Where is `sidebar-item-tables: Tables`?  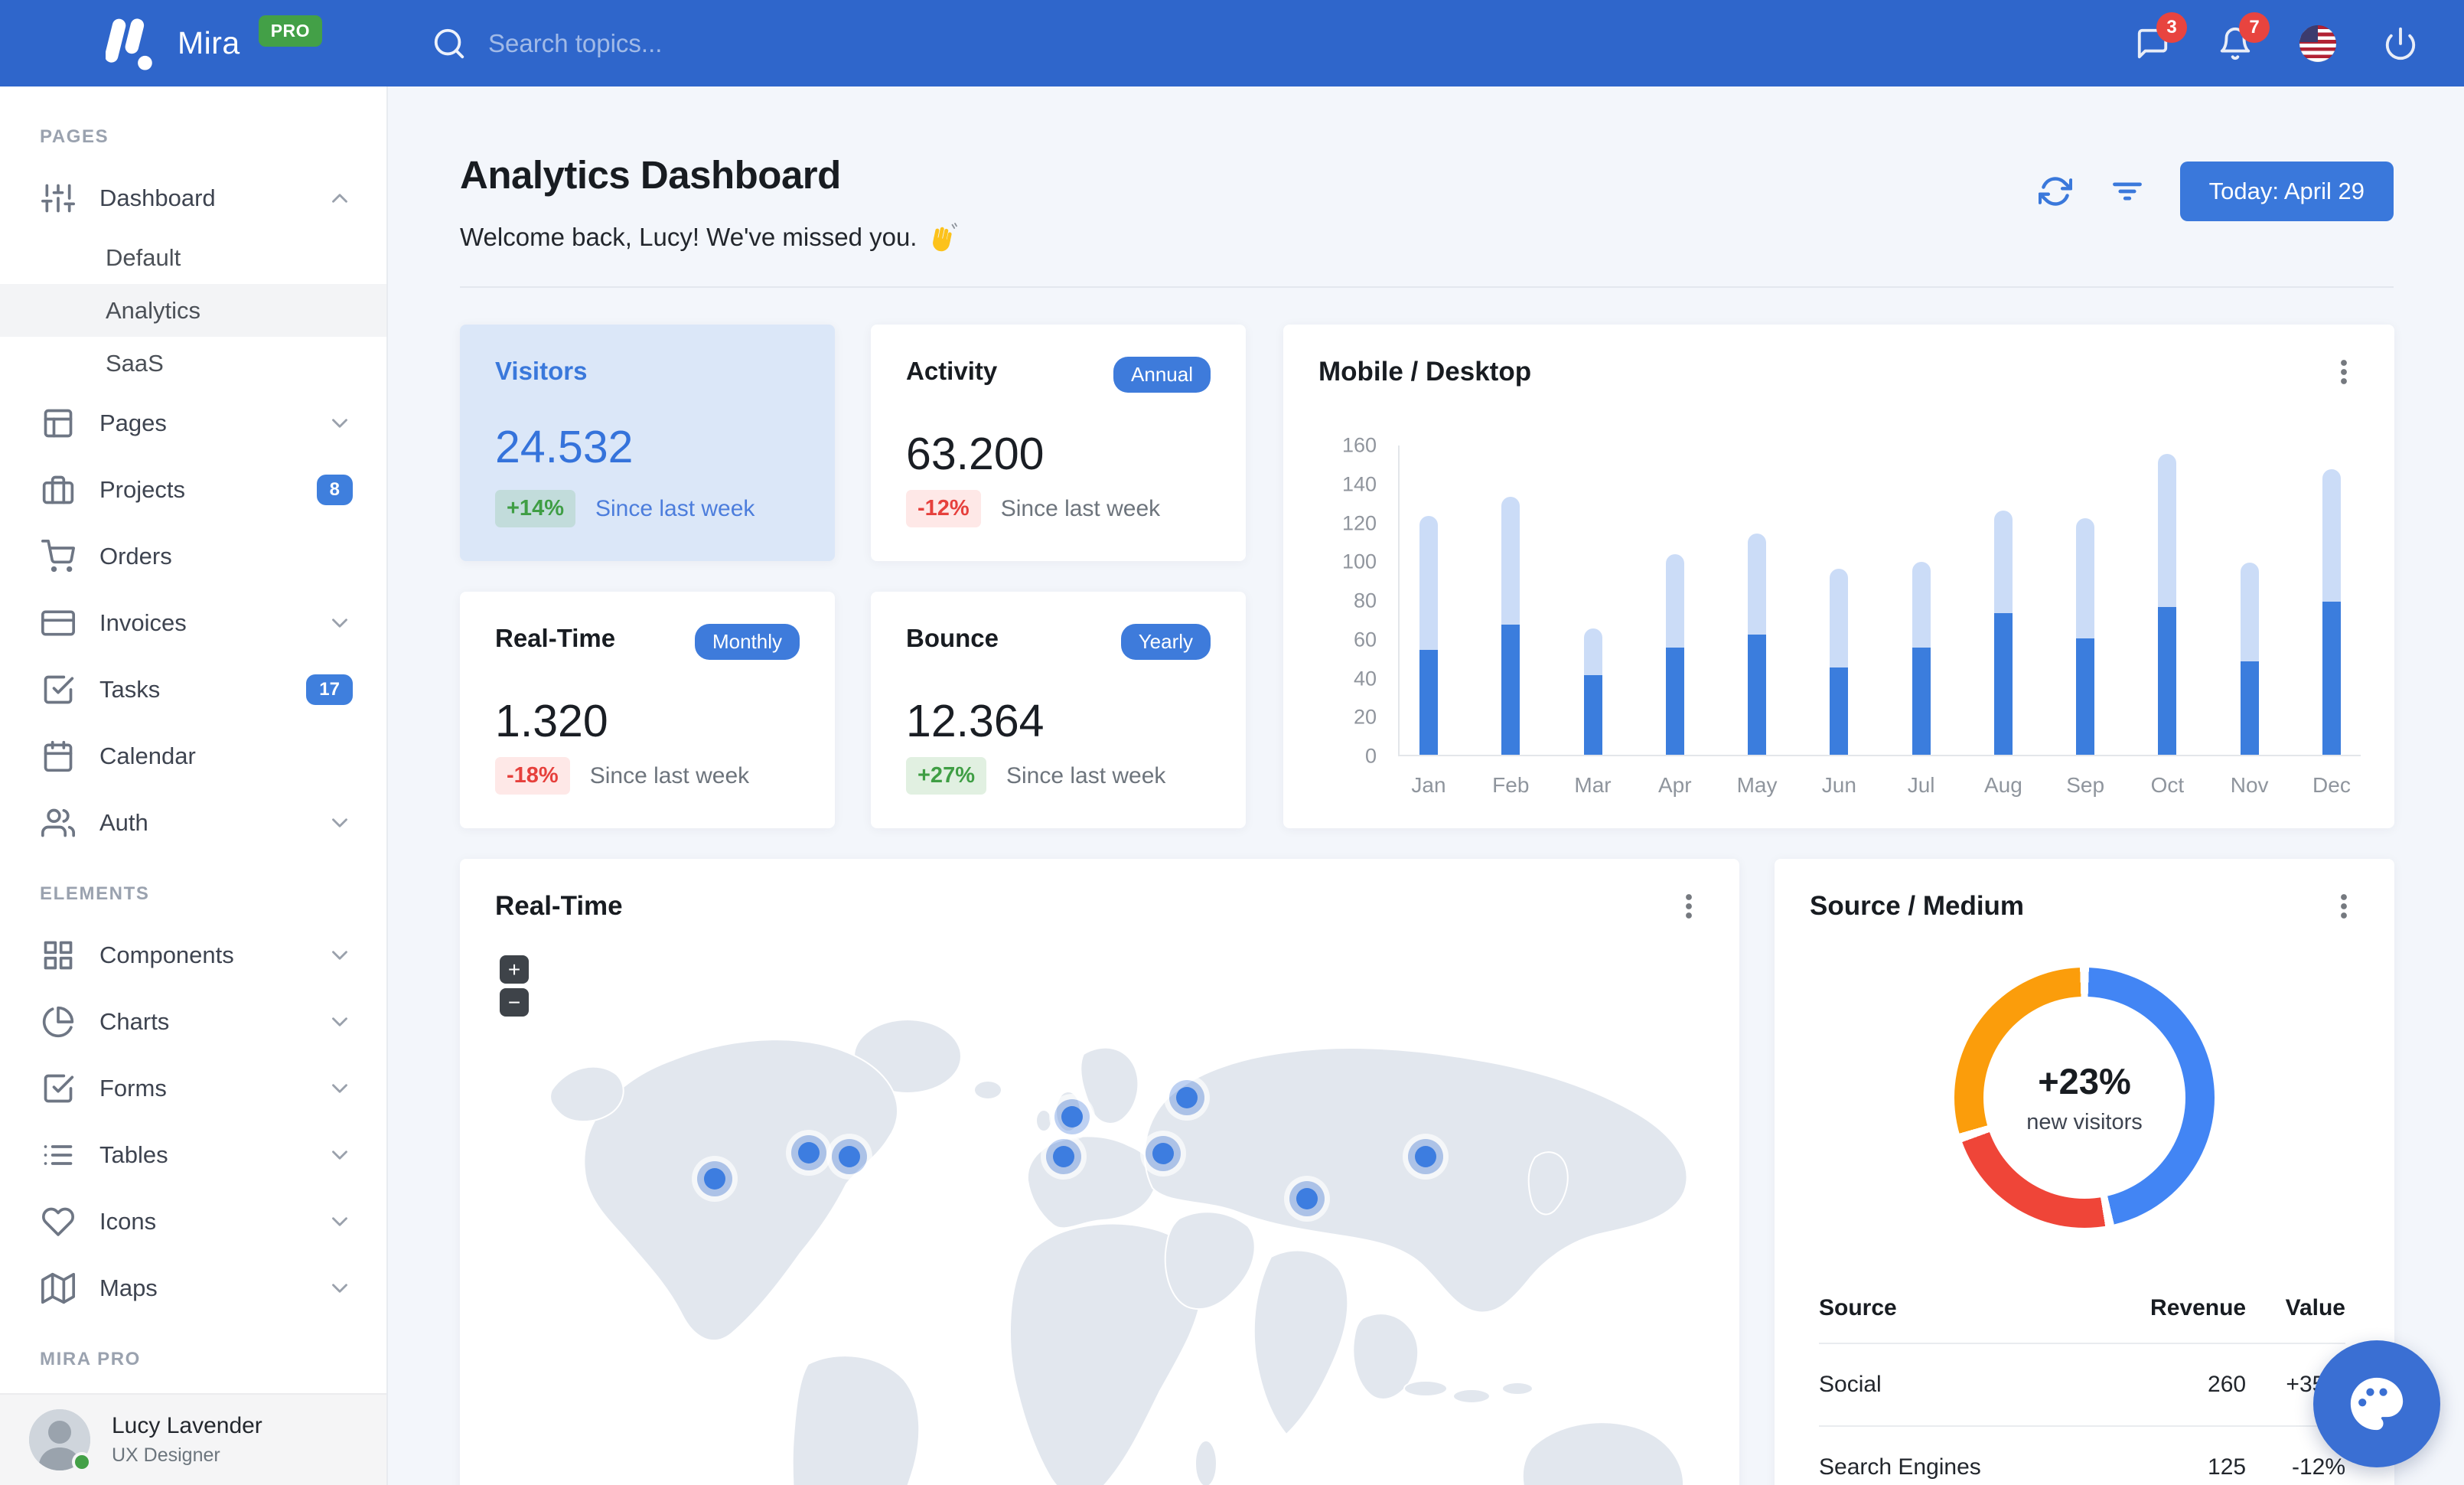
sidebar-item-tables: Tables is located at coordinates (193, 1154).